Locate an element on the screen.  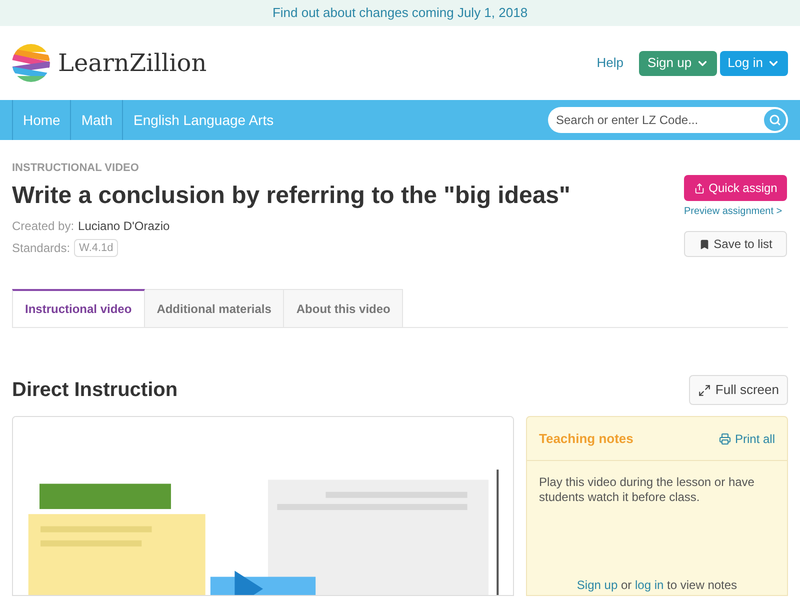
login-prompt: Sign up or log in to view notes is located at coordinates (657, 585).